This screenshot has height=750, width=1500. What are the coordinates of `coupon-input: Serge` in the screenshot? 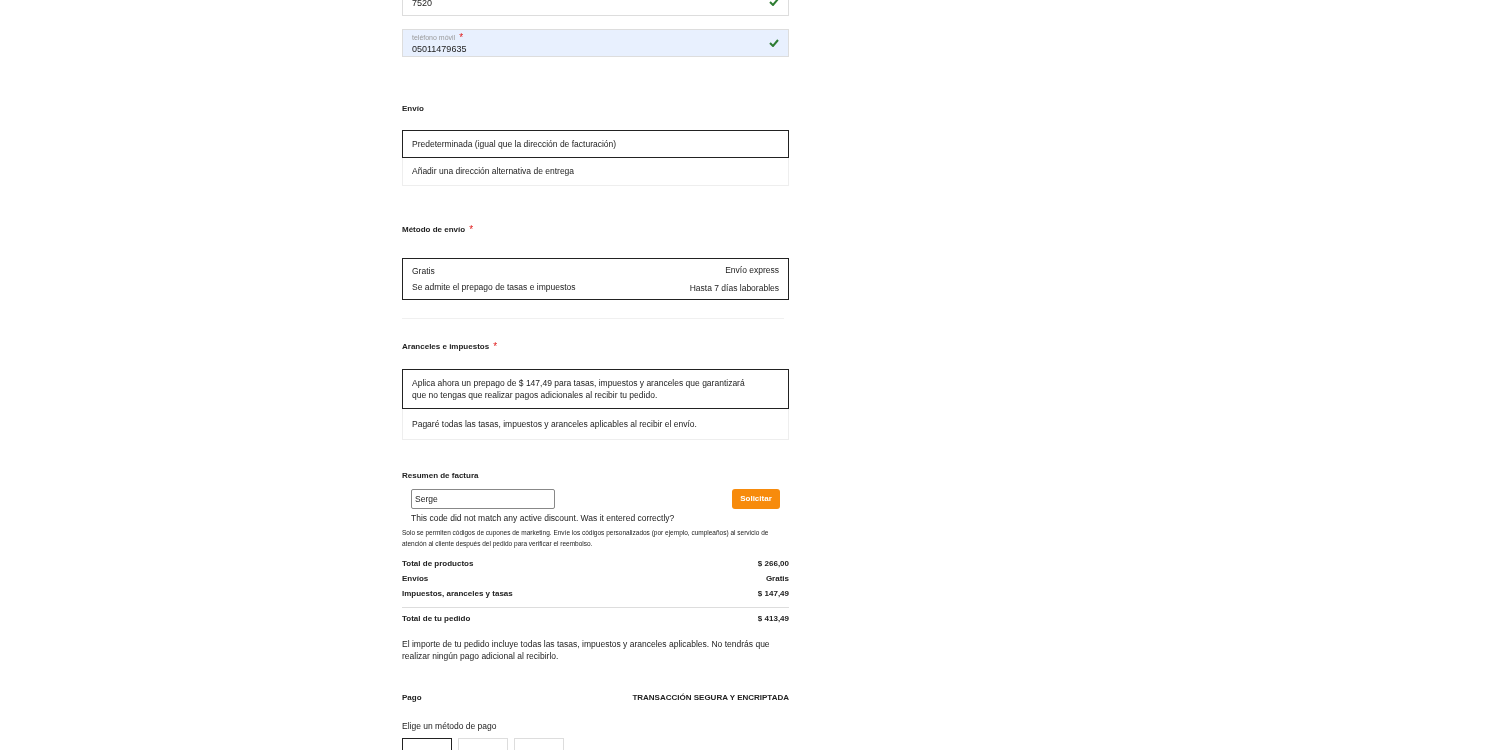 It's located at (483, 499).